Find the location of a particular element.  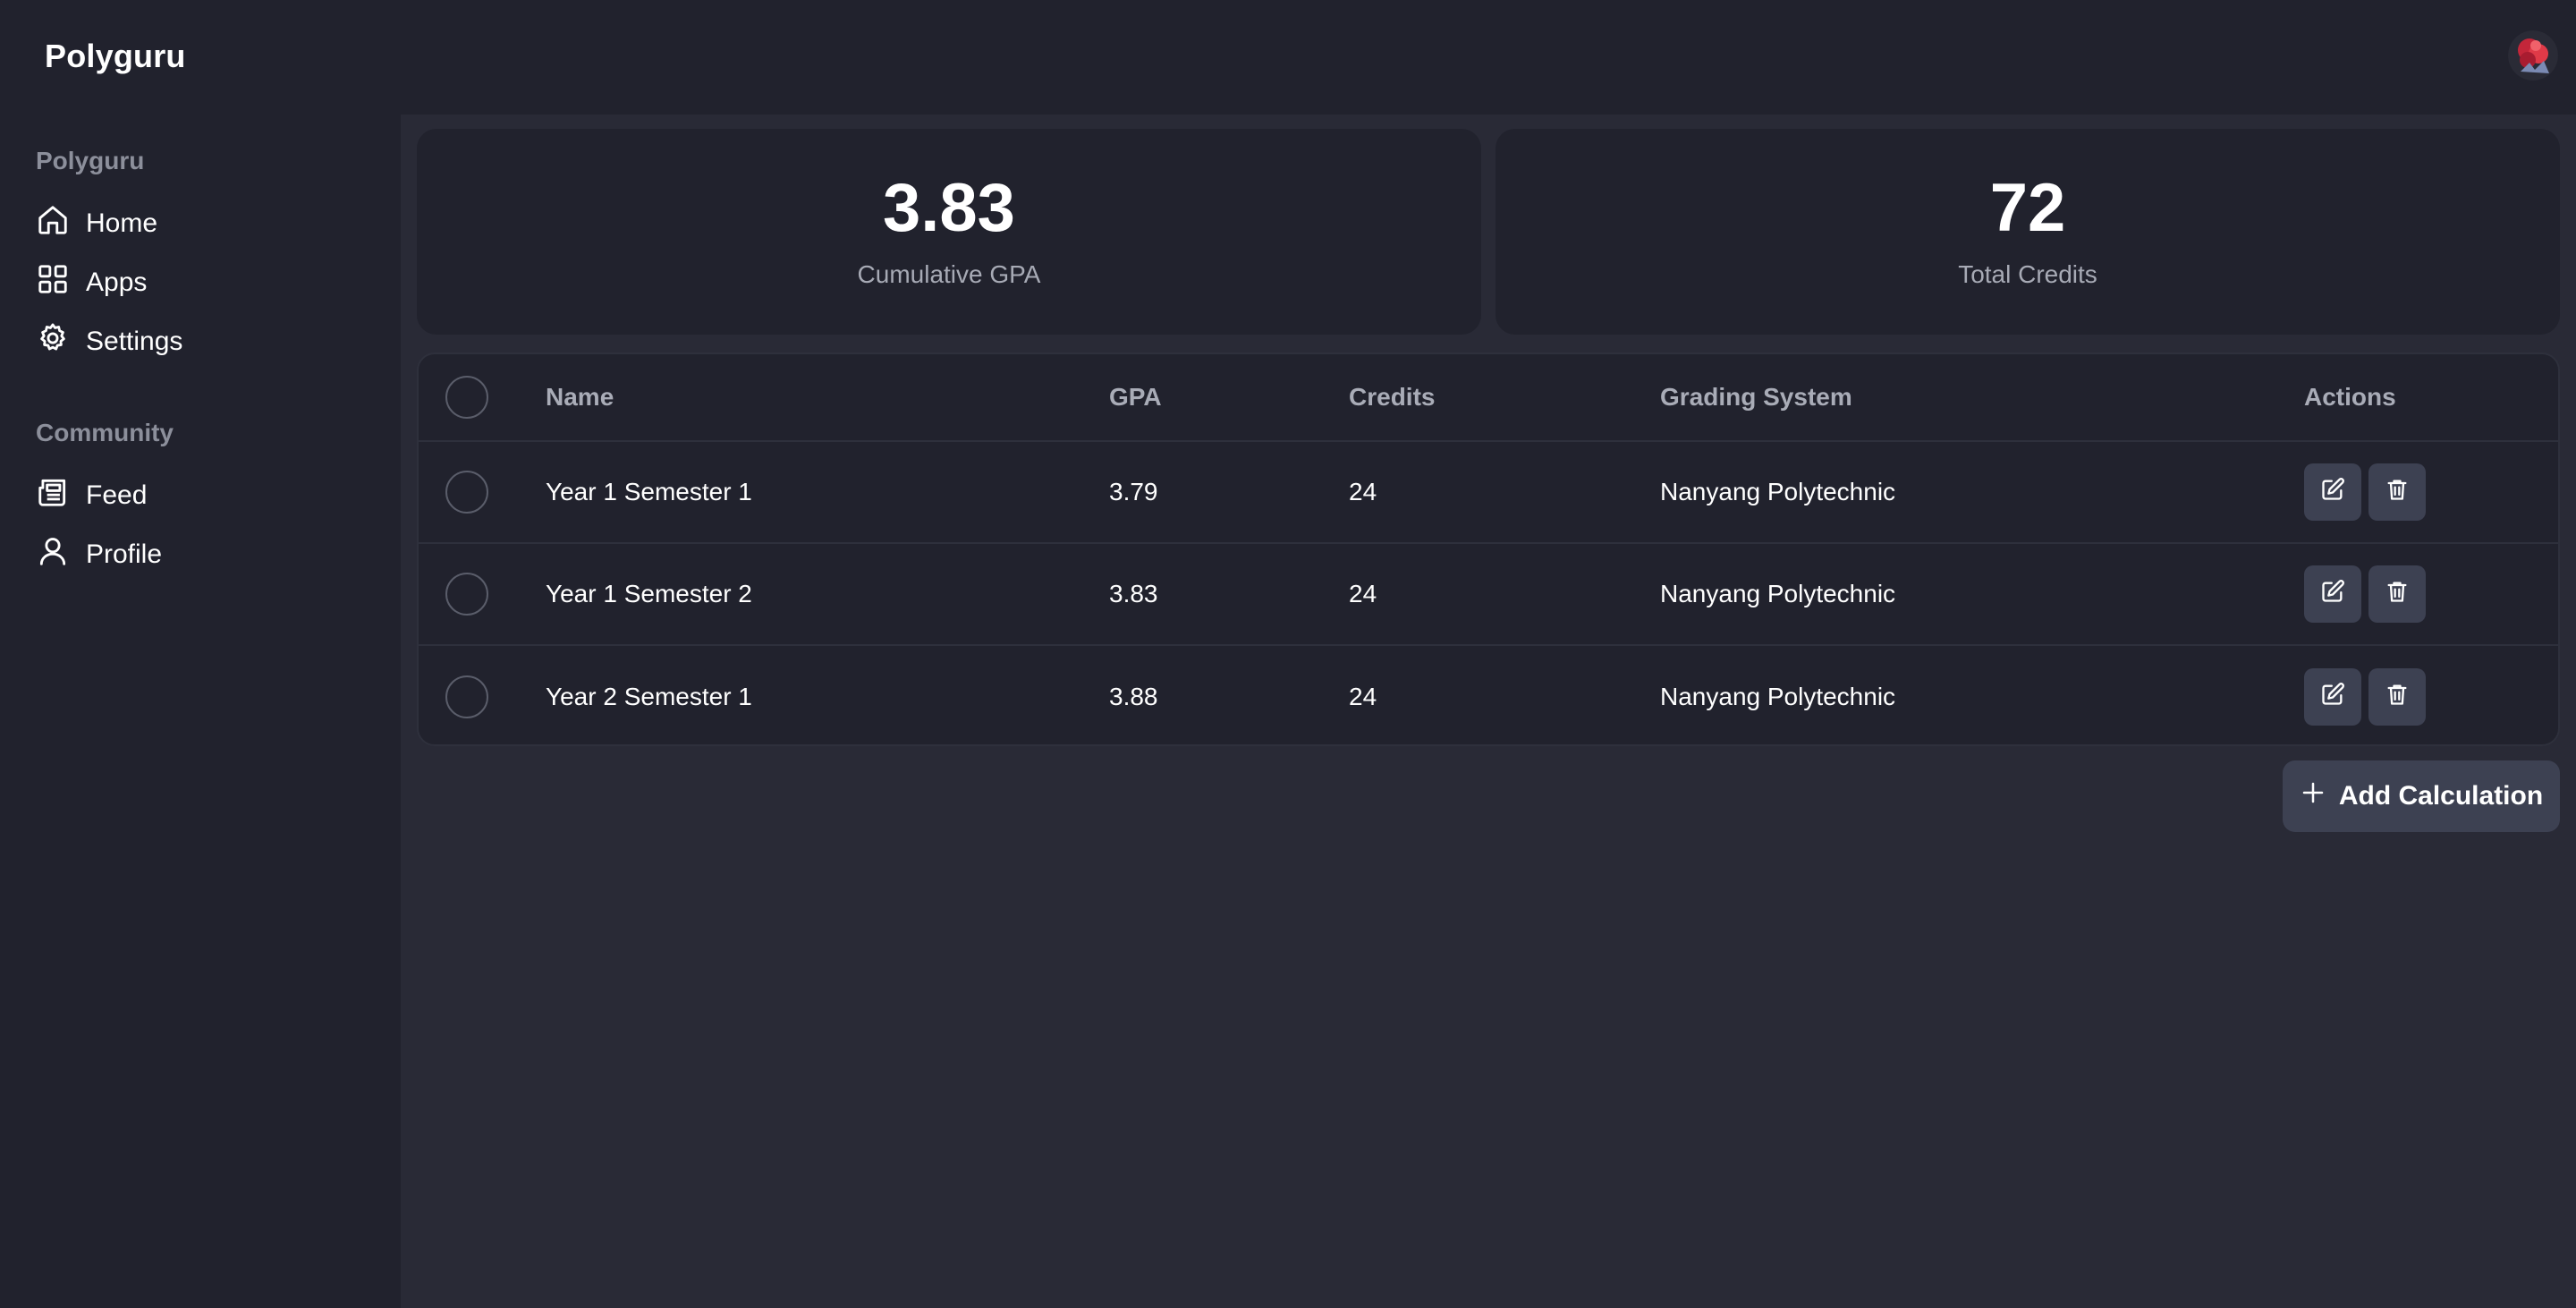

sidebar-item-apps: Apps is located at coordinates (206, 283).